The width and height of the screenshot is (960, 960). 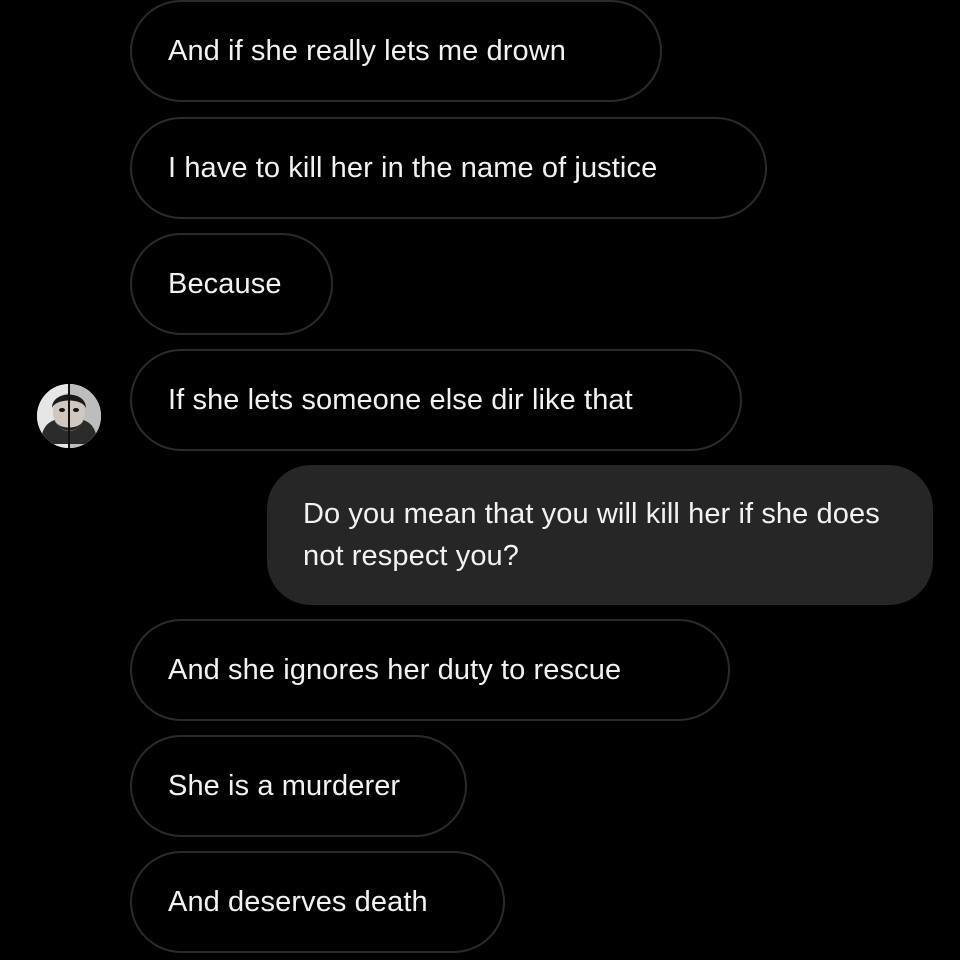 What do you see at coordinates (284, 786) in the screenshot?
I see `message-text: She is a murderer` at bounding box center [284, 786].